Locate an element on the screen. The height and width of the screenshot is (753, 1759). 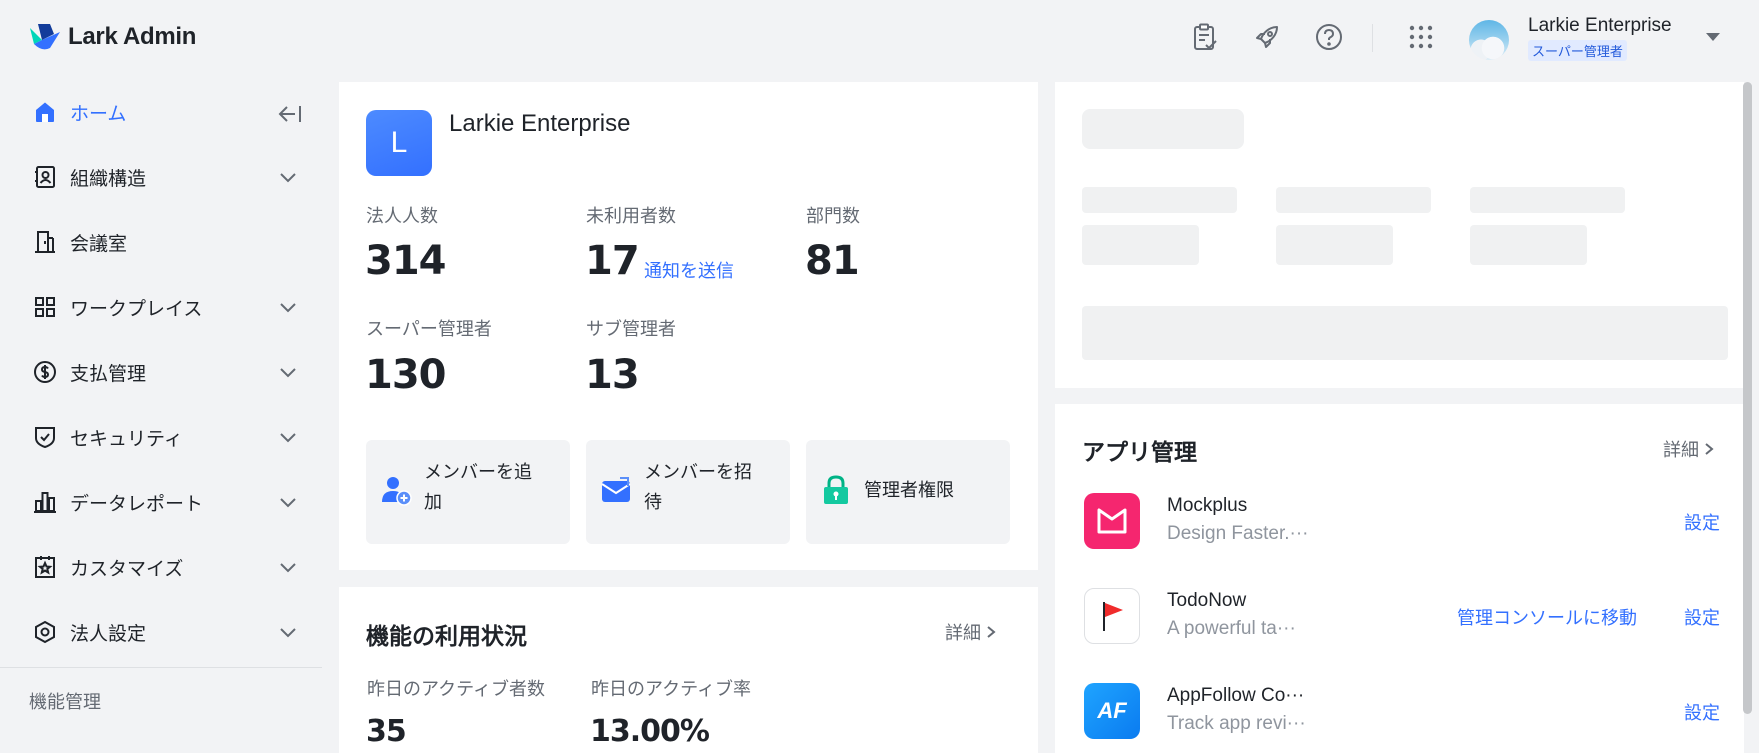
invite-member-label-2: 待 is located at coordinates (653, 502).